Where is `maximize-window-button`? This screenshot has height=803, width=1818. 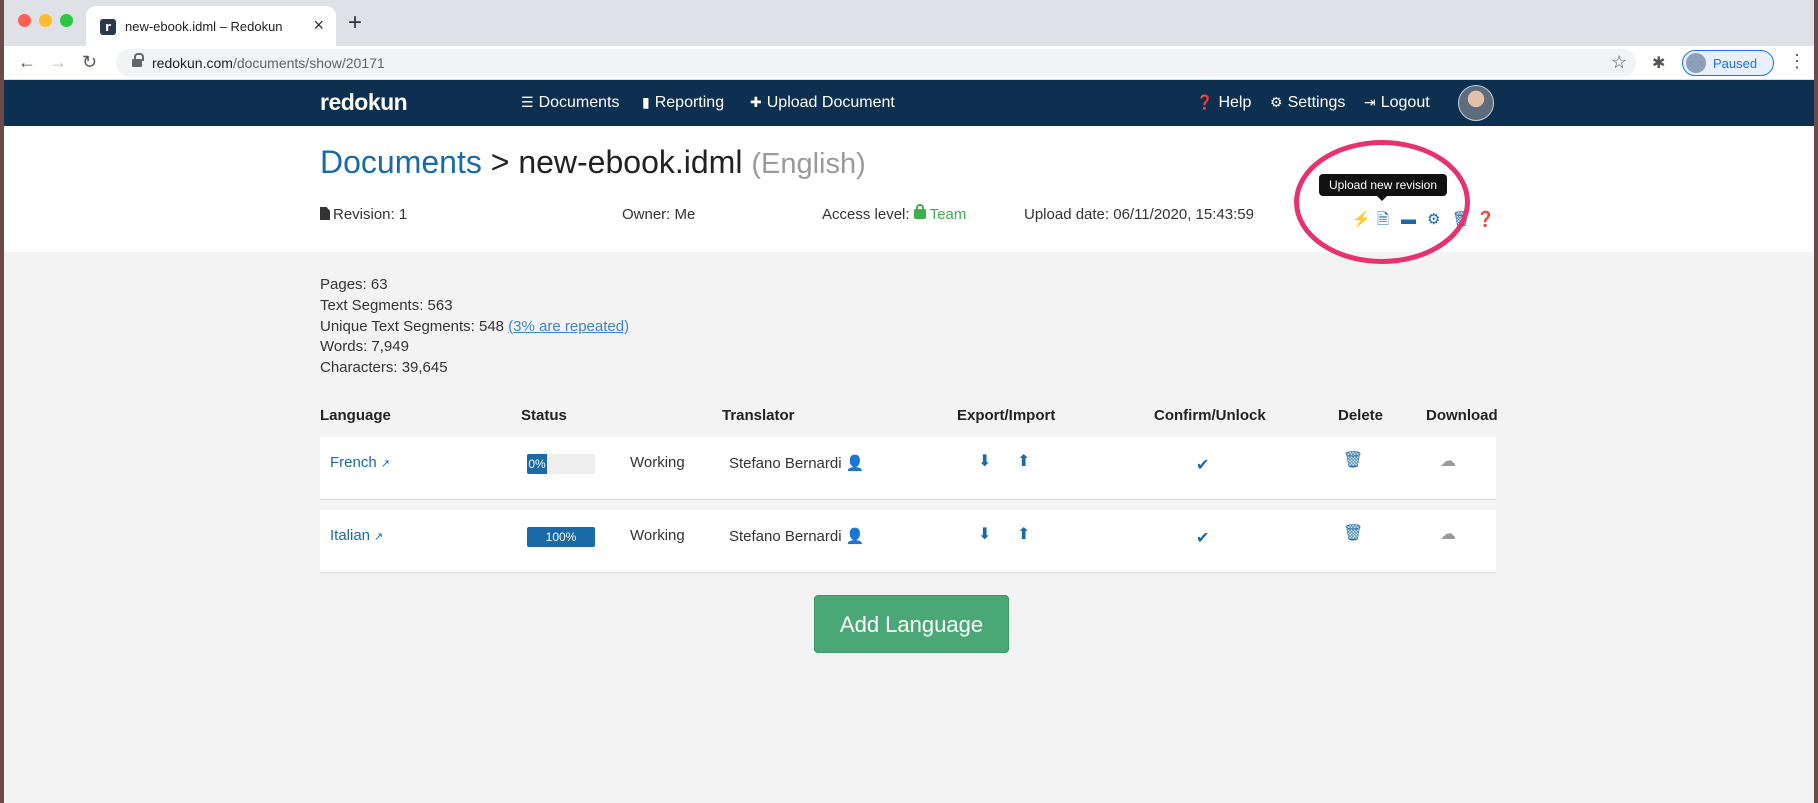 maximize-window-button is located at coordinates (66, 20).